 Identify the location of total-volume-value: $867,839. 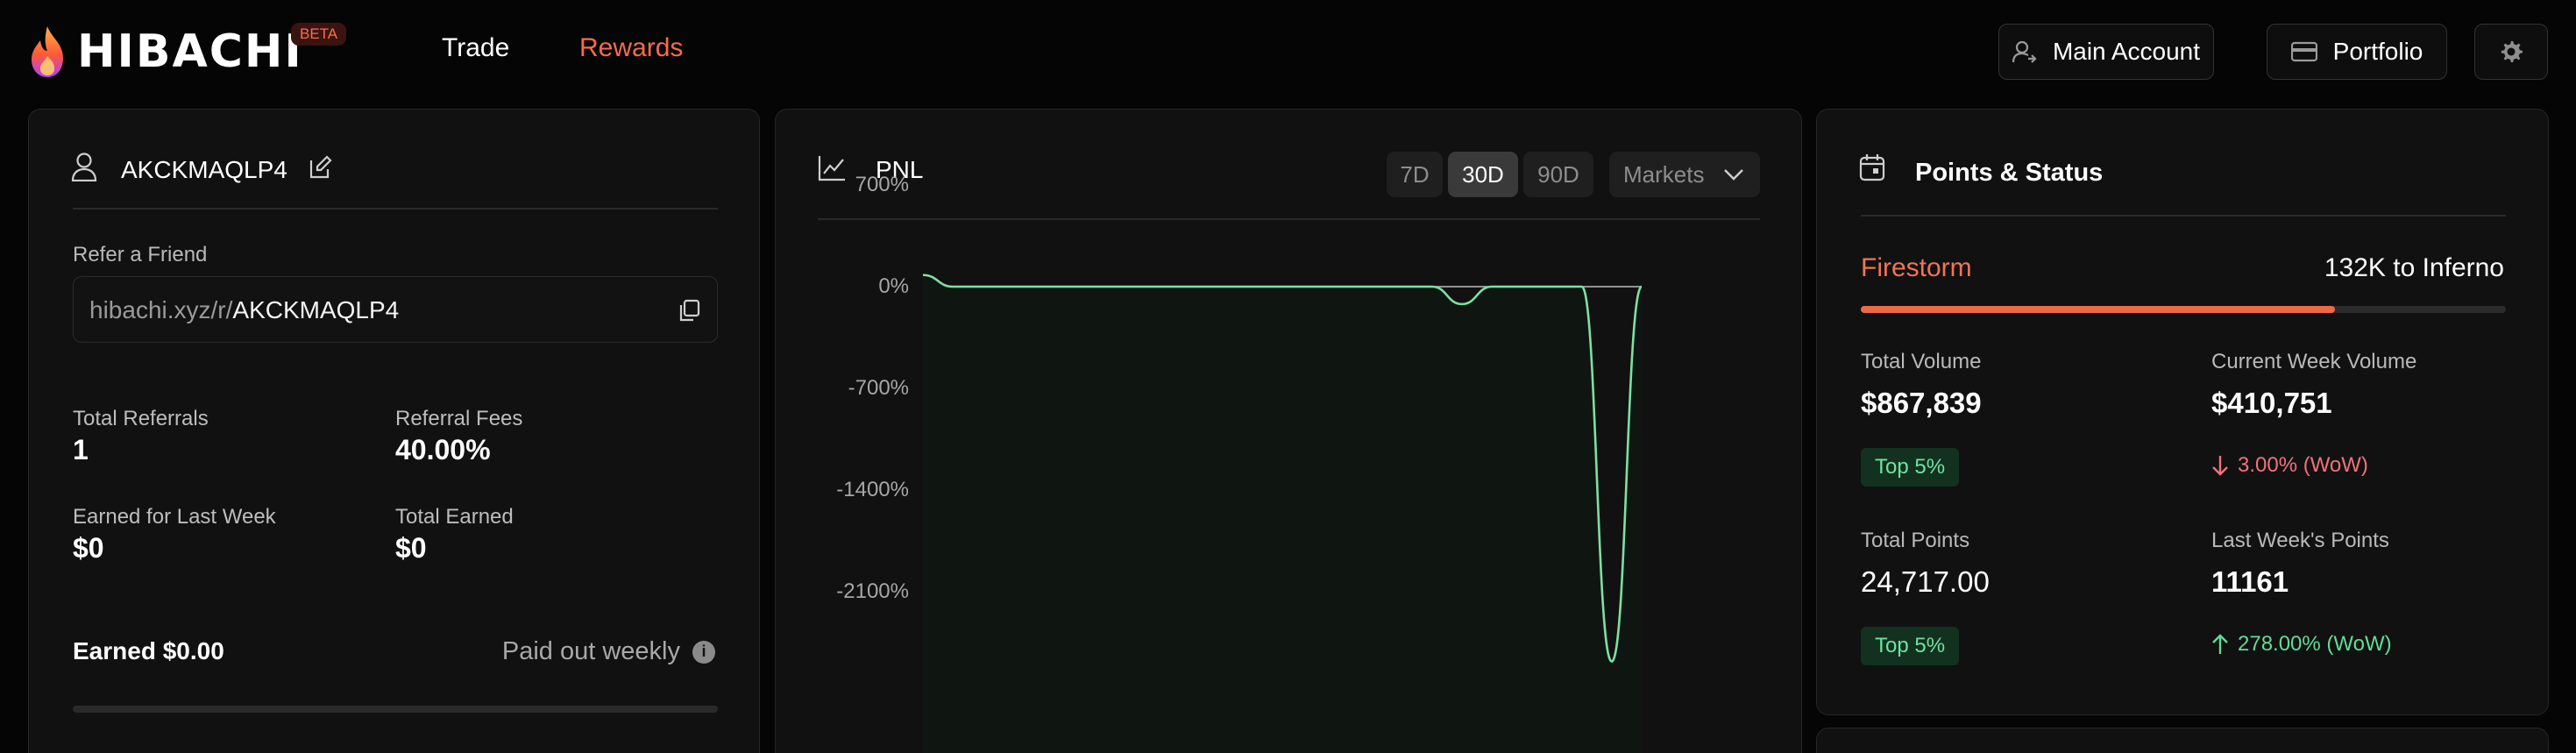
(1922, 403).